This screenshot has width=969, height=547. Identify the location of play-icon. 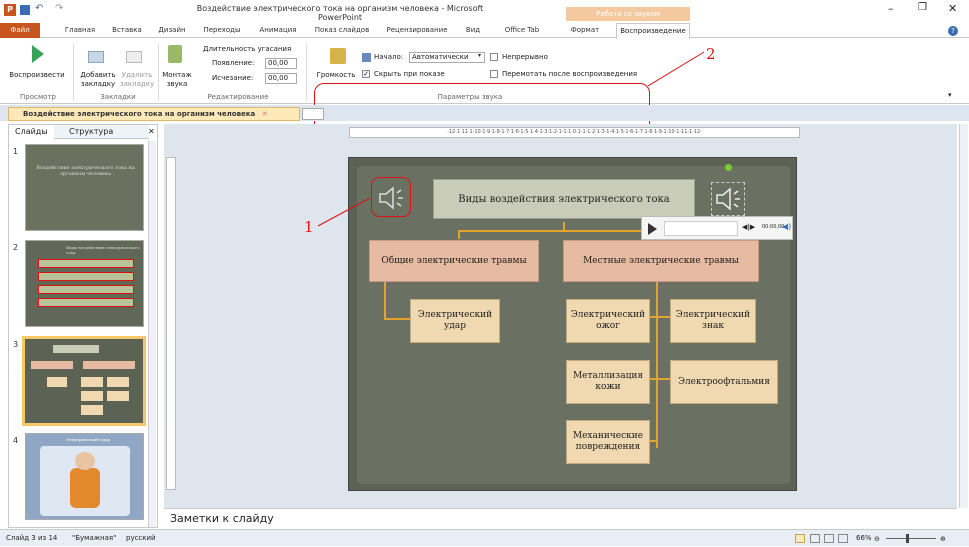
(38, 54).